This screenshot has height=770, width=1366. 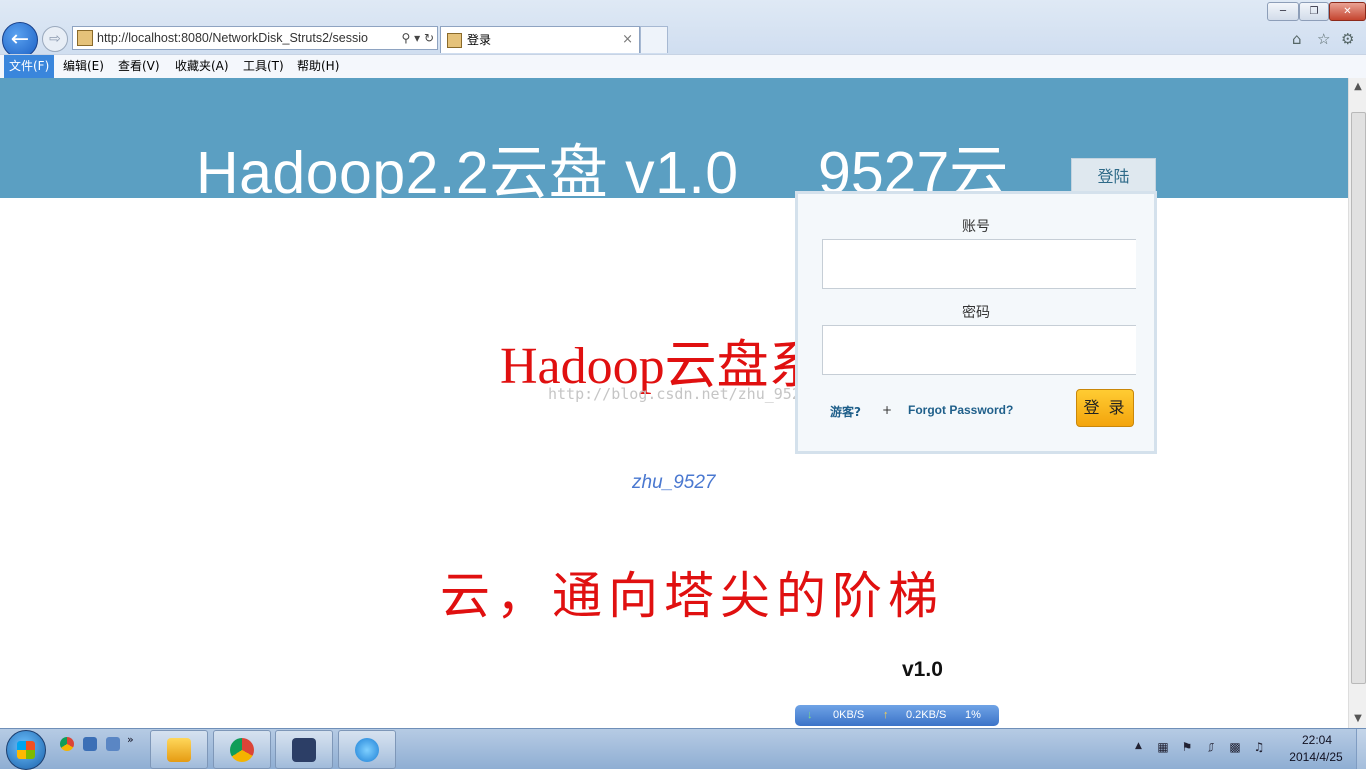 I want to click on volume-icon: ♫, so click(x=1259, y=747).